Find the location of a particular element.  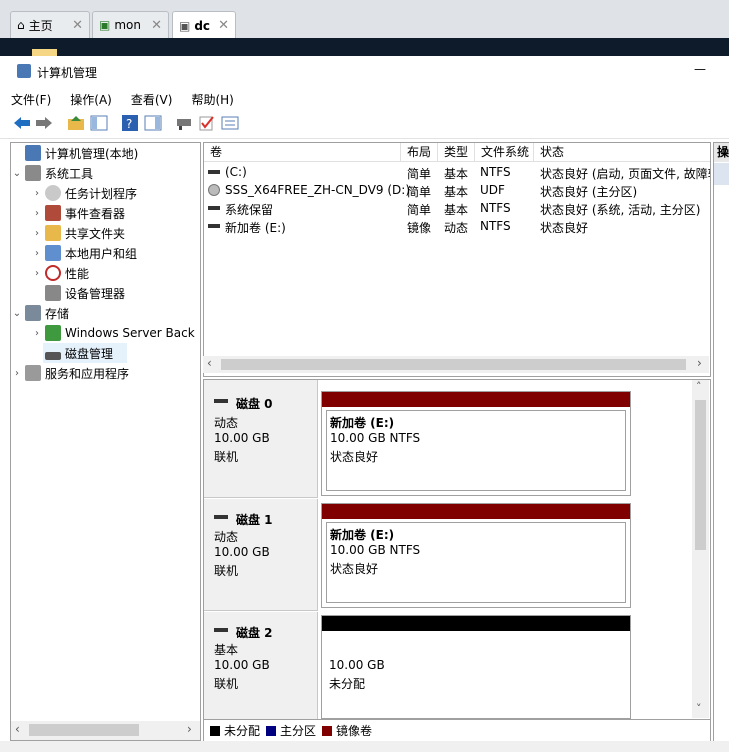

disk-2-unallocated: 10.00 GB 未分配 is located at coordinates (476, 667).